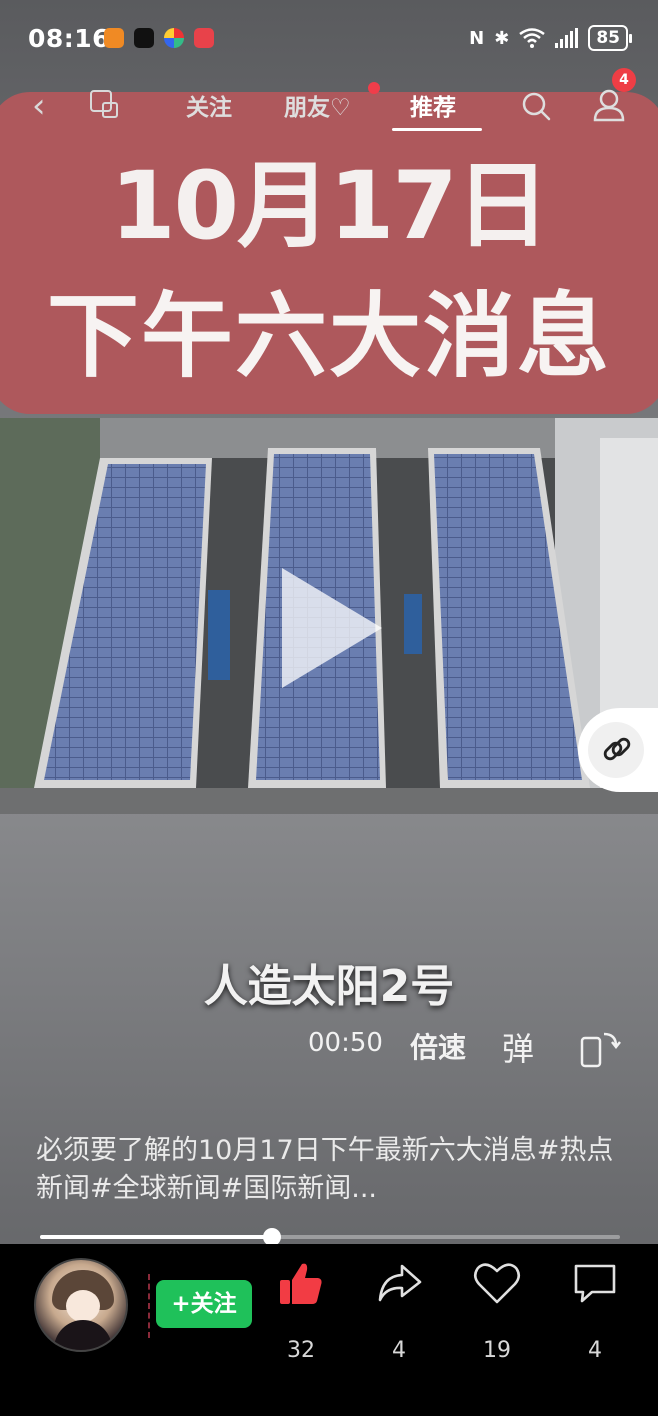 Image resolution: width=658 pixels, height=1416 pixels. What do you see at coordinates (610, 38) in the screenshot?
I see `battery-indicator: 85` at bounding box center [610, 38].